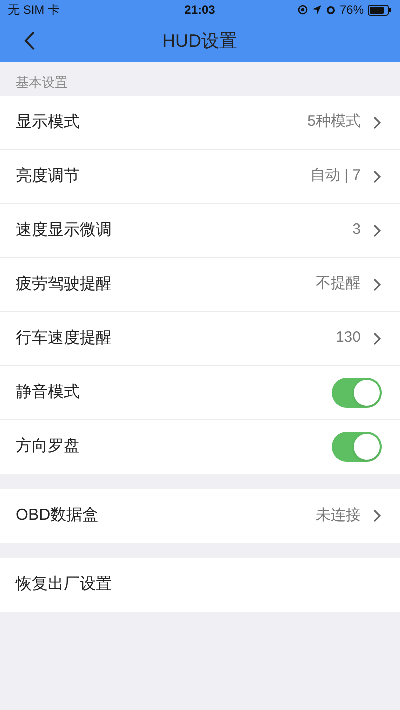 The width and height of the screenshot is (400, 710). I want to click on row-label: 亮度调节, so click(48, 176).